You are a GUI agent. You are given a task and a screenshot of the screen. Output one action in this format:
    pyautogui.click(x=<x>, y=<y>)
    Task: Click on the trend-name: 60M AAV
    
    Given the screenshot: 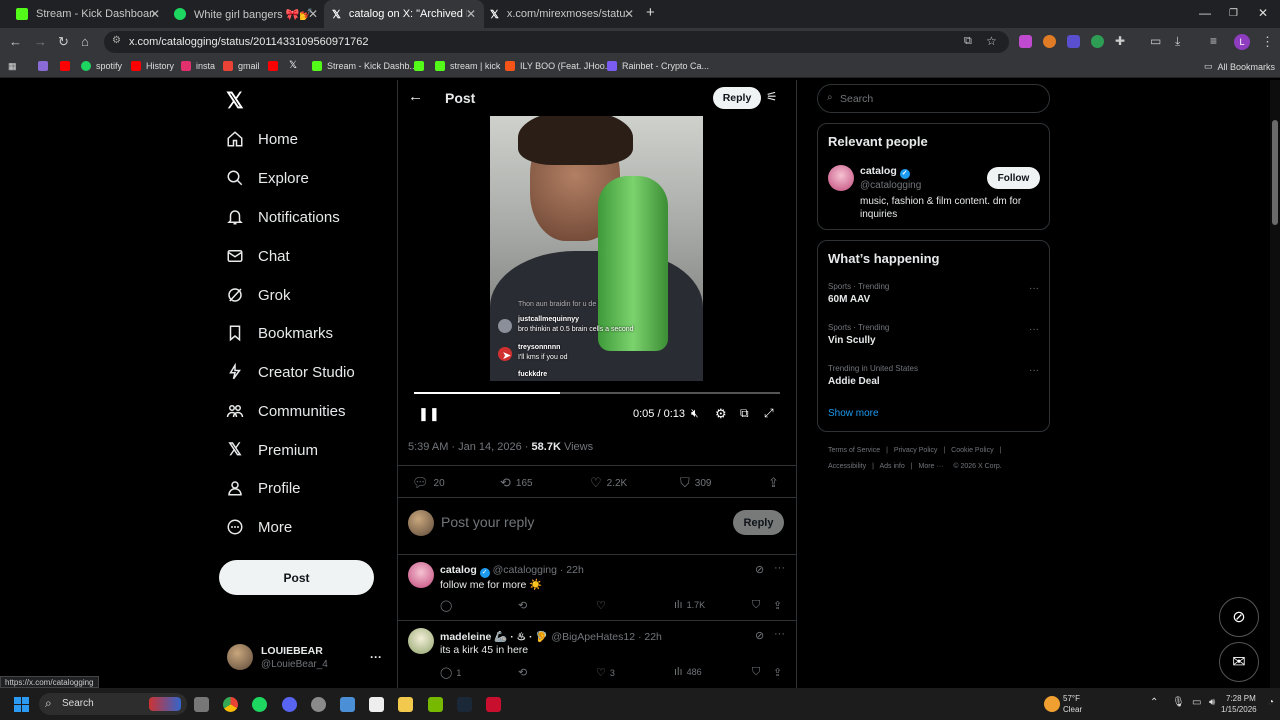 What is the action you would take?
    pyautogui.click(x=849, y=299)
    